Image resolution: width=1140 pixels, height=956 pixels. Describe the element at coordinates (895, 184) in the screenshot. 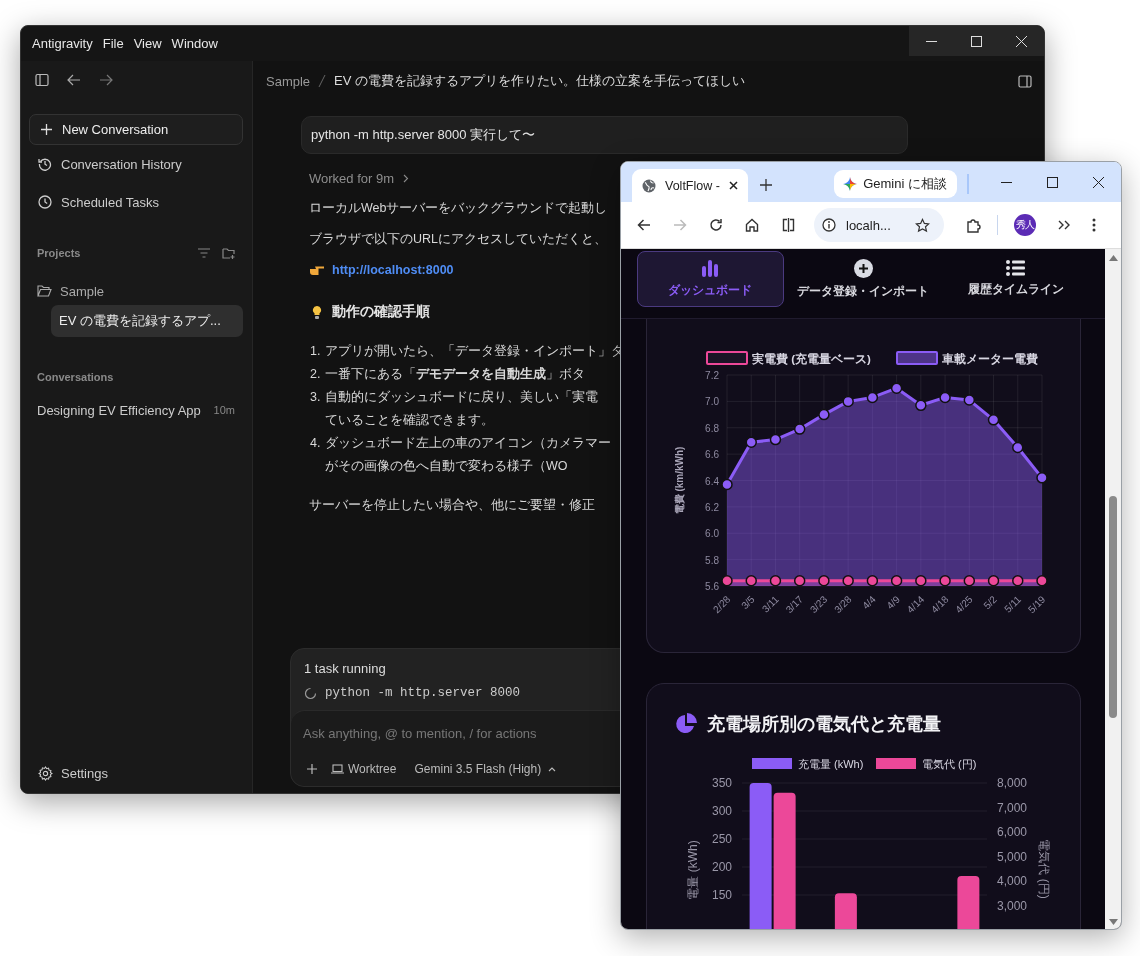

I see `gemini-button: Gemini に相談` at that location.